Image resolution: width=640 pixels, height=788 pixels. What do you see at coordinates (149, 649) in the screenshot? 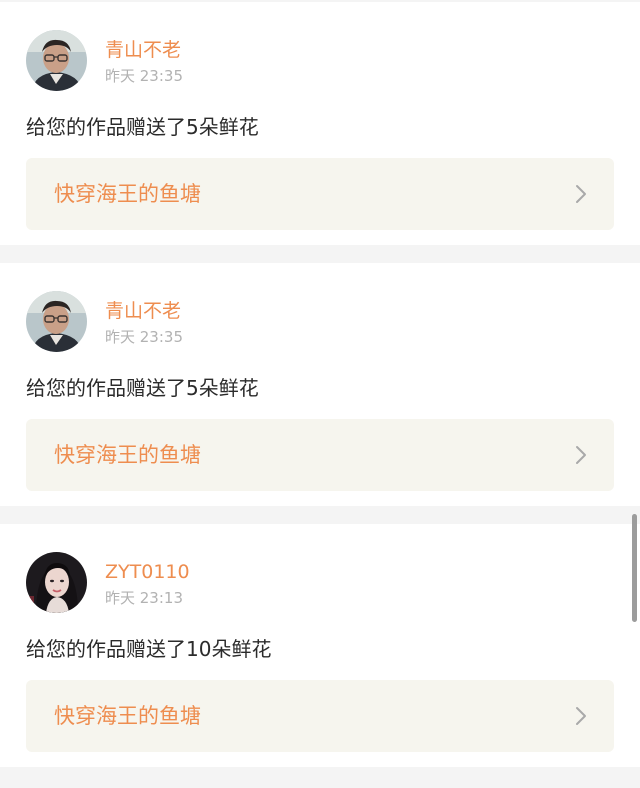
I see `gift-message: 给您的作品赠送了10朵鲜花` at bounding box center [149, 649].